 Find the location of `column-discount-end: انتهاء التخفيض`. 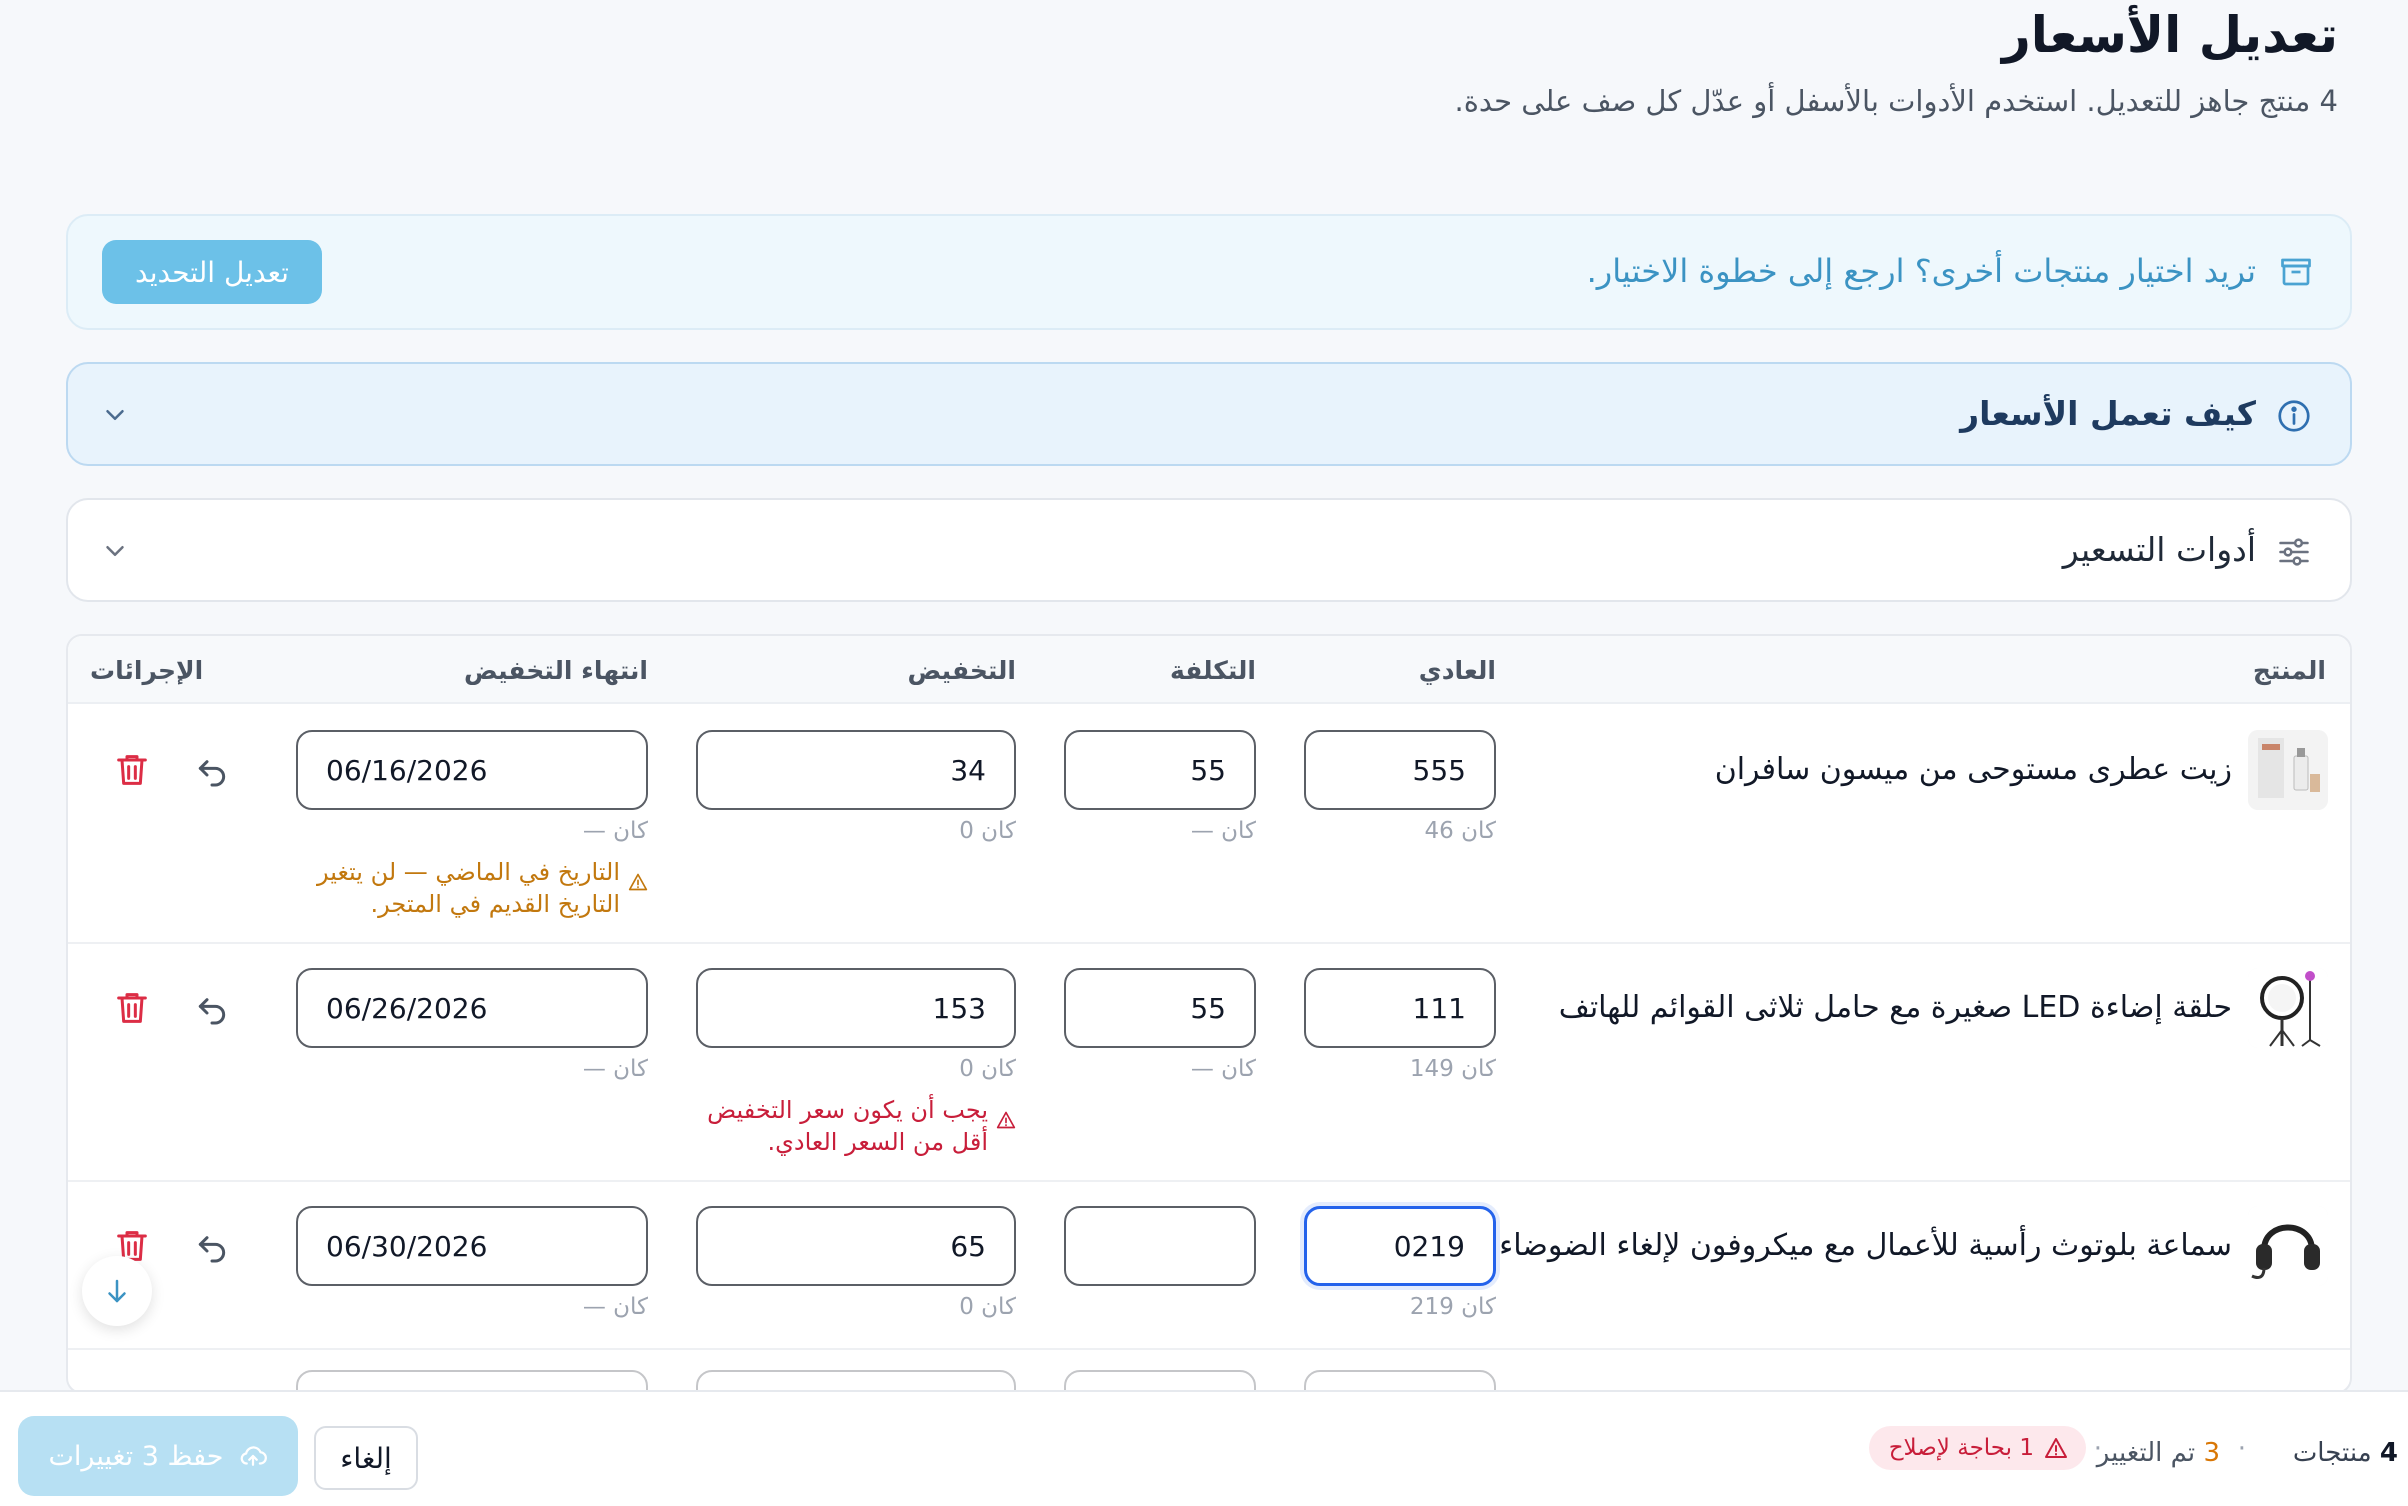

column-discount-end: انتهاء التخفيض is located at coordinates (555, 670).